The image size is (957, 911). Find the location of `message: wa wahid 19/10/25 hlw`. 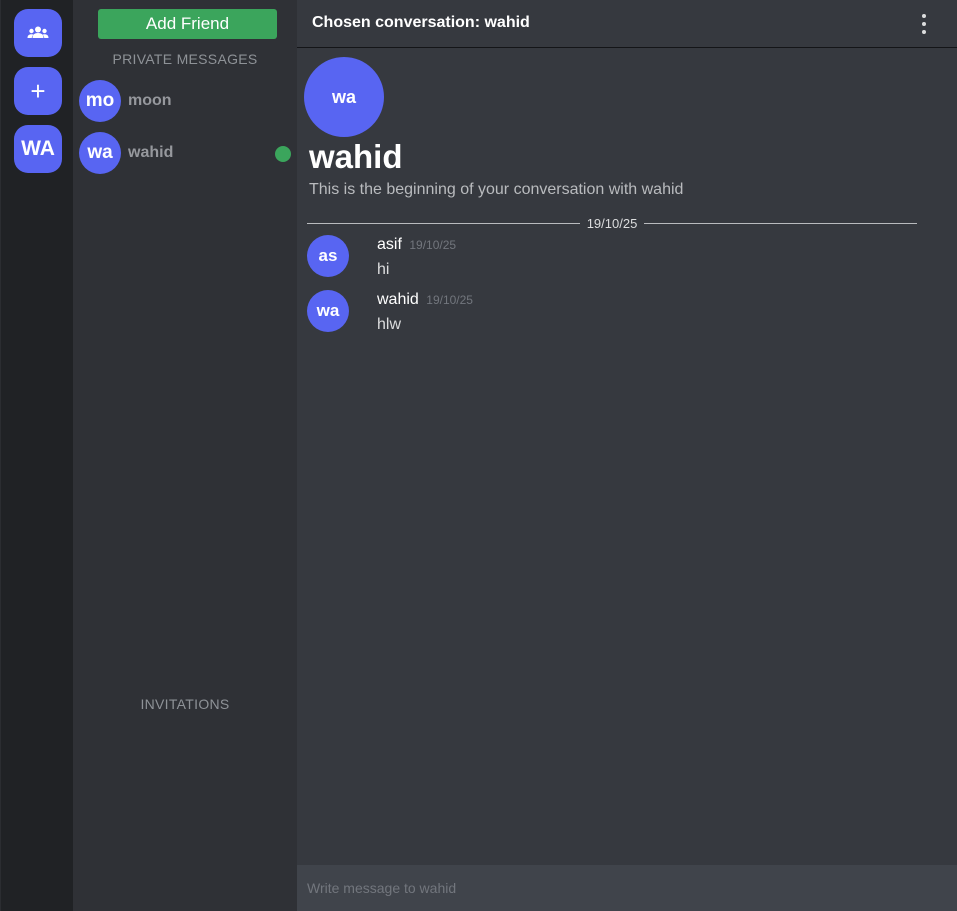

message: wa wahid 19/10/25 hlw is located at coordinates (607, 315).